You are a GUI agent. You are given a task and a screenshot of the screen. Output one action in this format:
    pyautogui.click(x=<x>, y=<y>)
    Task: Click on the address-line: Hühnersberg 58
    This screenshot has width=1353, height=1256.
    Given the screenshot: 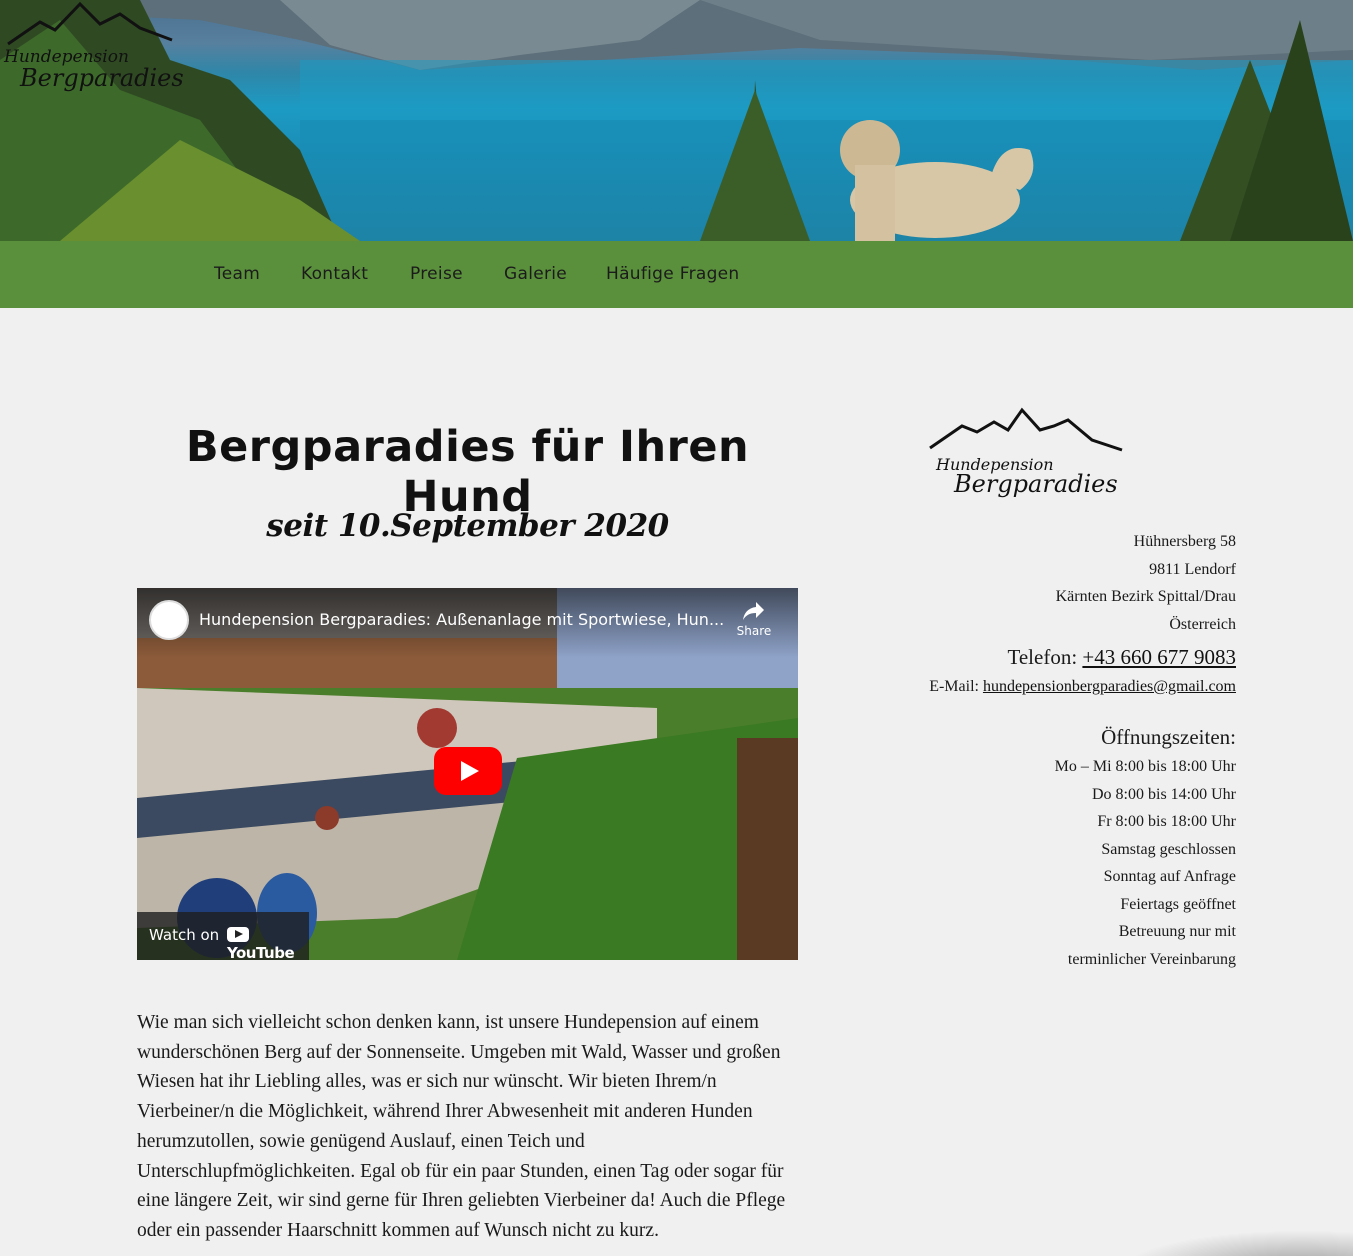 What is the action you would take?
    pyautogui.click(x=1184, y=541)
    